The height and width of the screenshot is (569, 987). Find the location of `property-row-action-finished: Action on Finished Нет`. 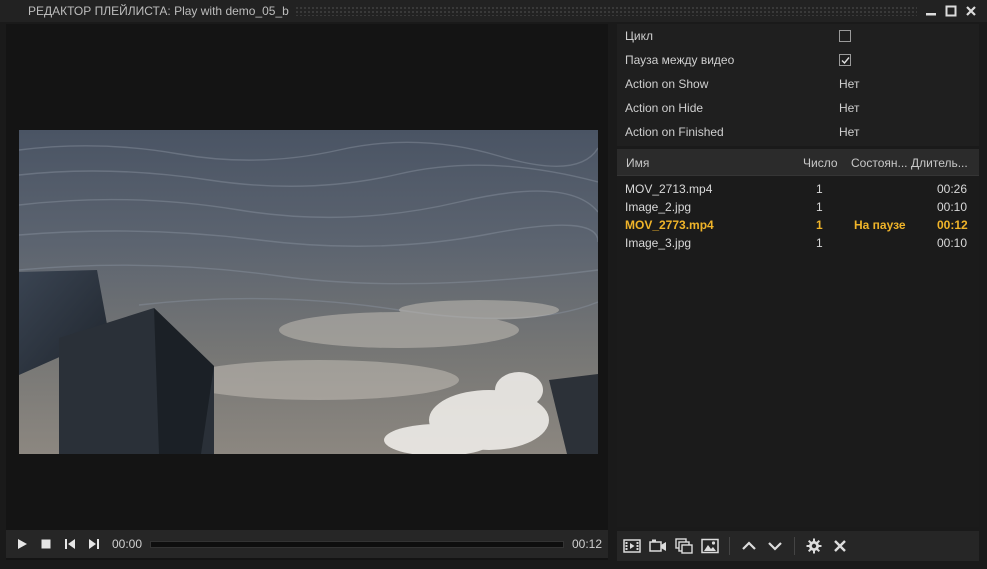

property-row-action-finished: Action on Finished Нет is located at coordinates (798, 132).